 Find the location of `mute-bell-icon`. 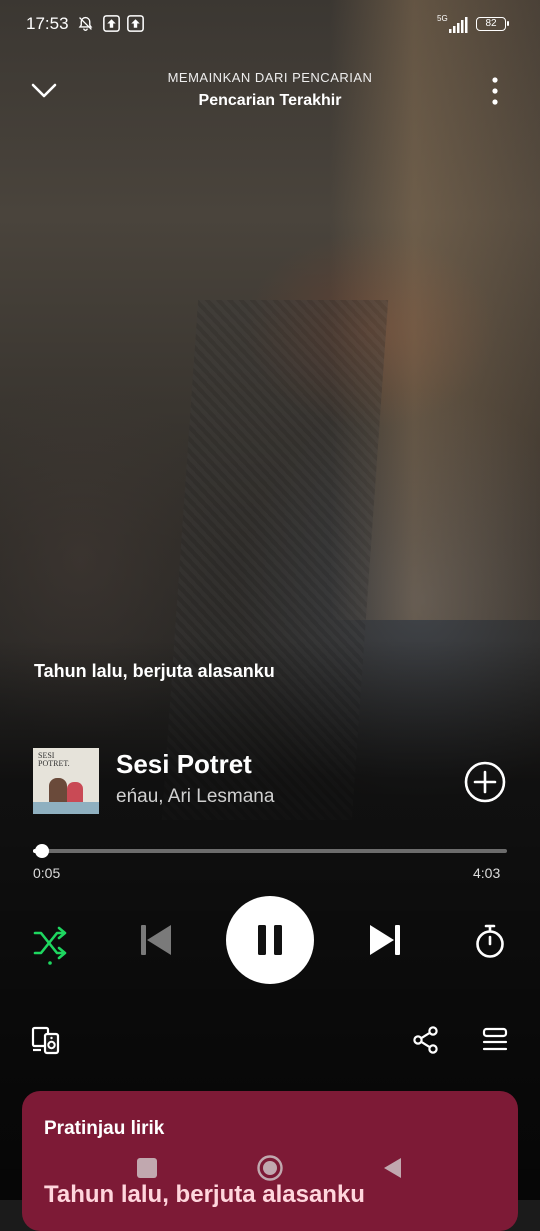

mute-bell-icon is located at coordinates (85, 23).